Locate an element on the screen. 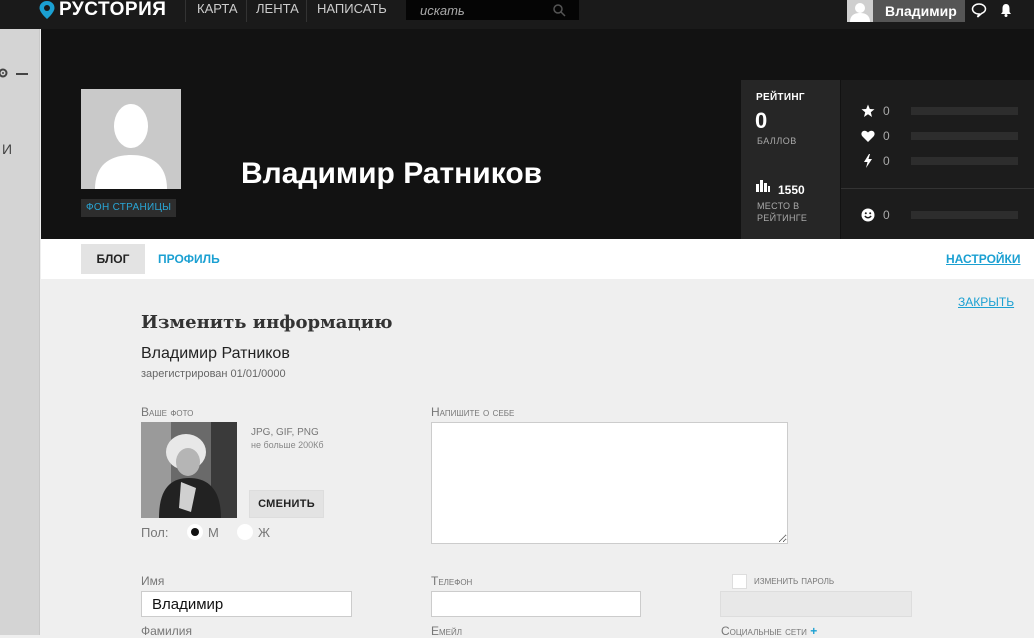 The width and height of the screenshot is (1034, 638). lightning-icon is located at coordinates (868, 161).